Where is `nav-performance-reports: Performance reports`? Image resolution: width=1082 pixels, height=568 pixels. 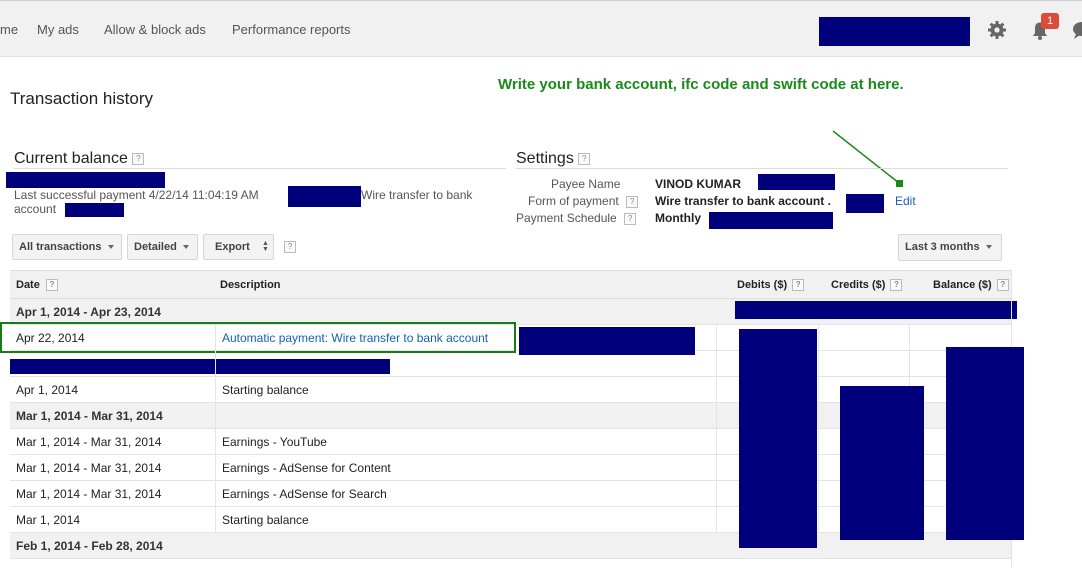
nav-performance-reports: Performance reports is located at coordinates (291, 29).